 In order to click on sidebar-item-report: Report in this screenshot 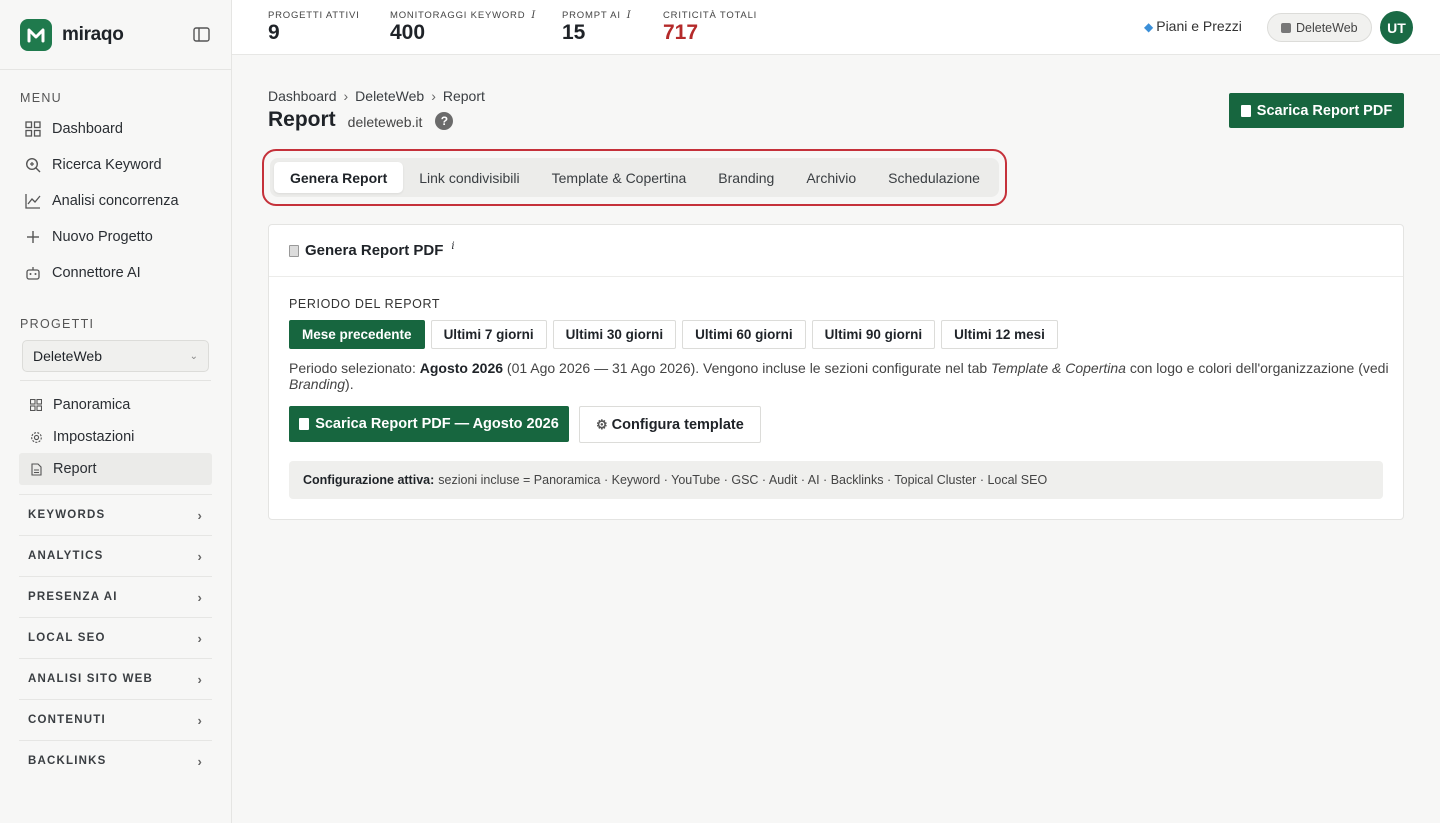, I will do `click(115, 469)`.